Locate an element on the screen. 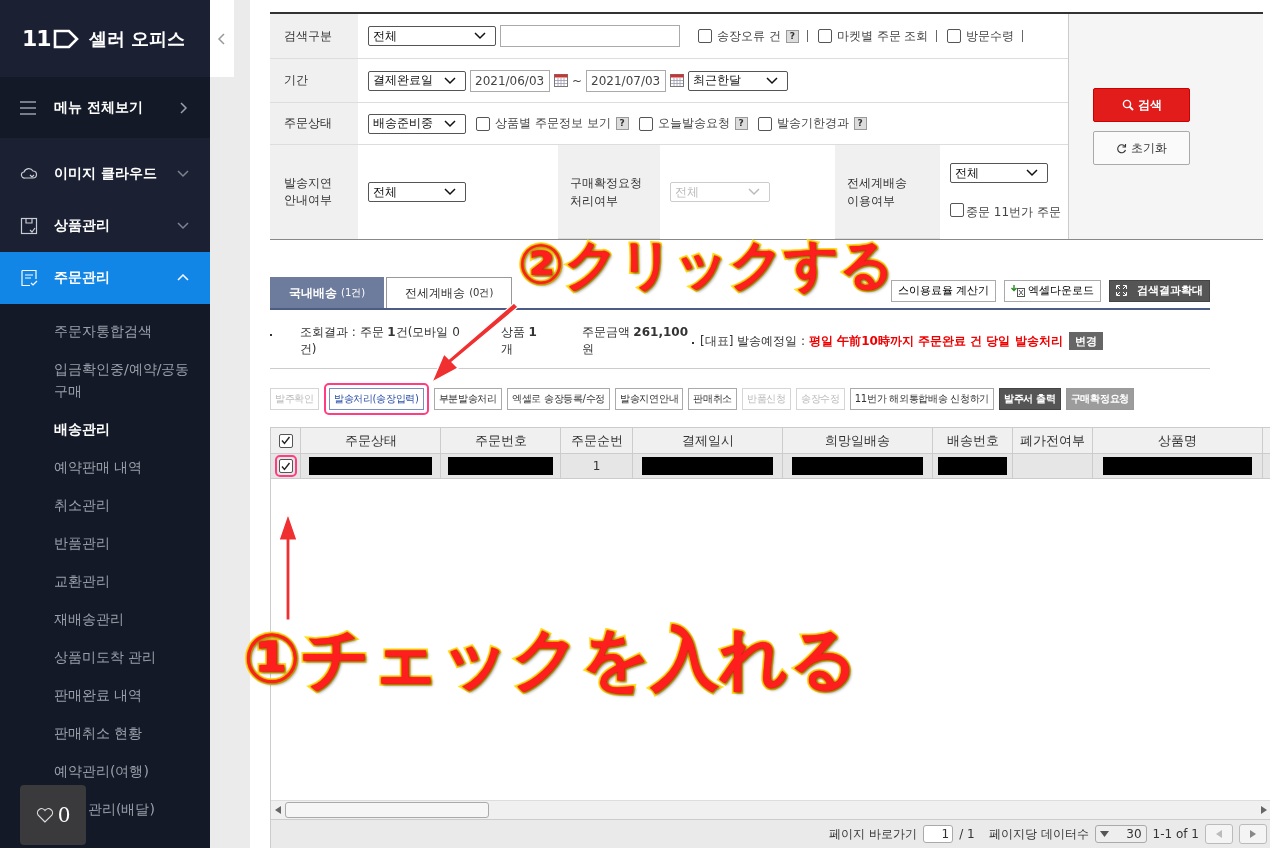  pagination-label: 페이지당 데이터수 is located at coordinates (1038, 834).